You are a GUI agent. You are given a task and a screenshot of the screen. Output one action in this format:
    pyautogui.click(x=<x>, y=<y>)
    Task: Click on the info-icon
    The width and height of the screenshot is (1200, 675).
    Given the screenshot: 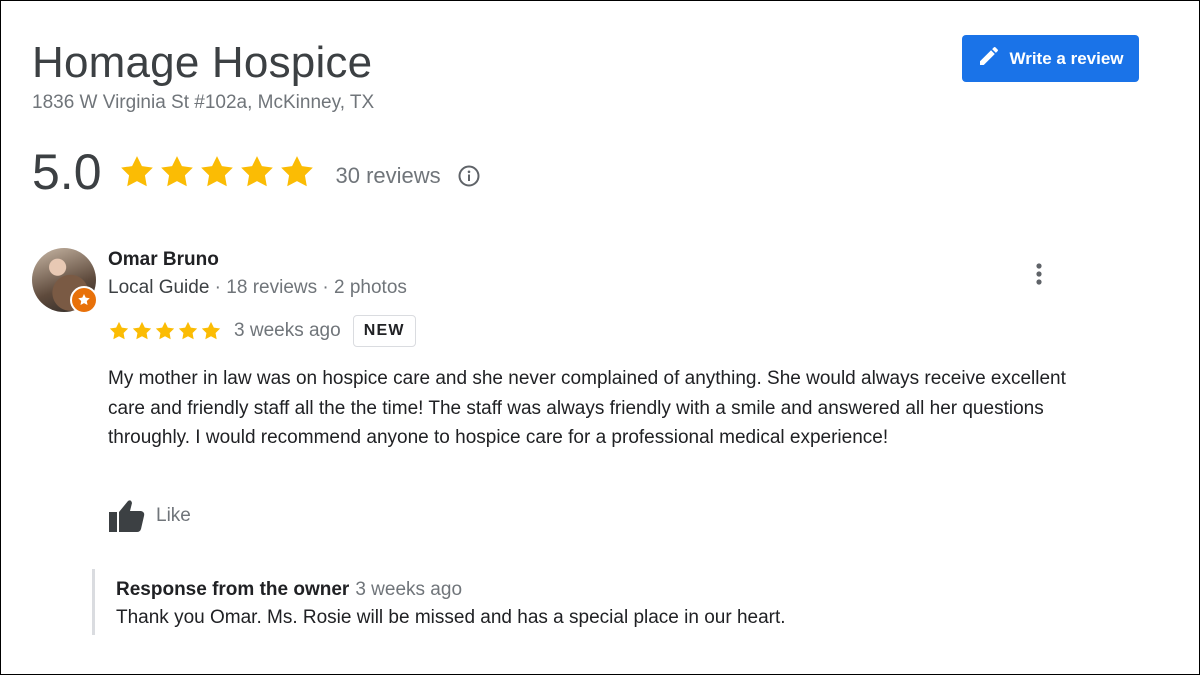 What is the action you would take?
    pyautogui.click(x=469, y=176)
    